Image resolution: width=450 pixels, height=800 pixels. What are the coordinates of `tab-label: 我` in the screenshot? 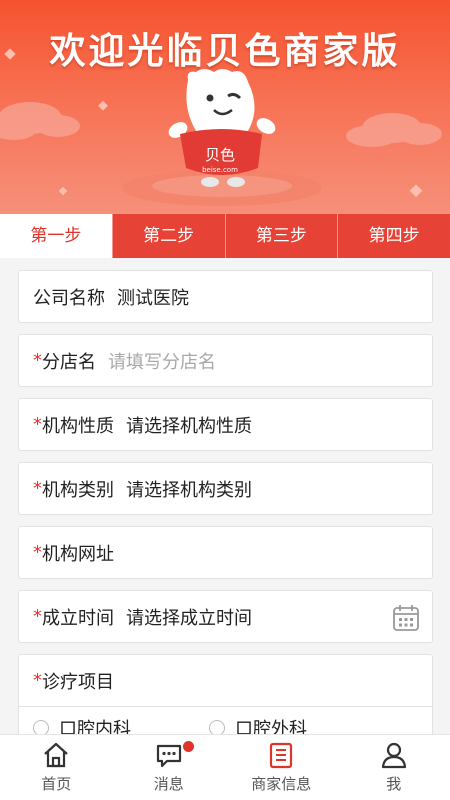 It's located at (394, 784).